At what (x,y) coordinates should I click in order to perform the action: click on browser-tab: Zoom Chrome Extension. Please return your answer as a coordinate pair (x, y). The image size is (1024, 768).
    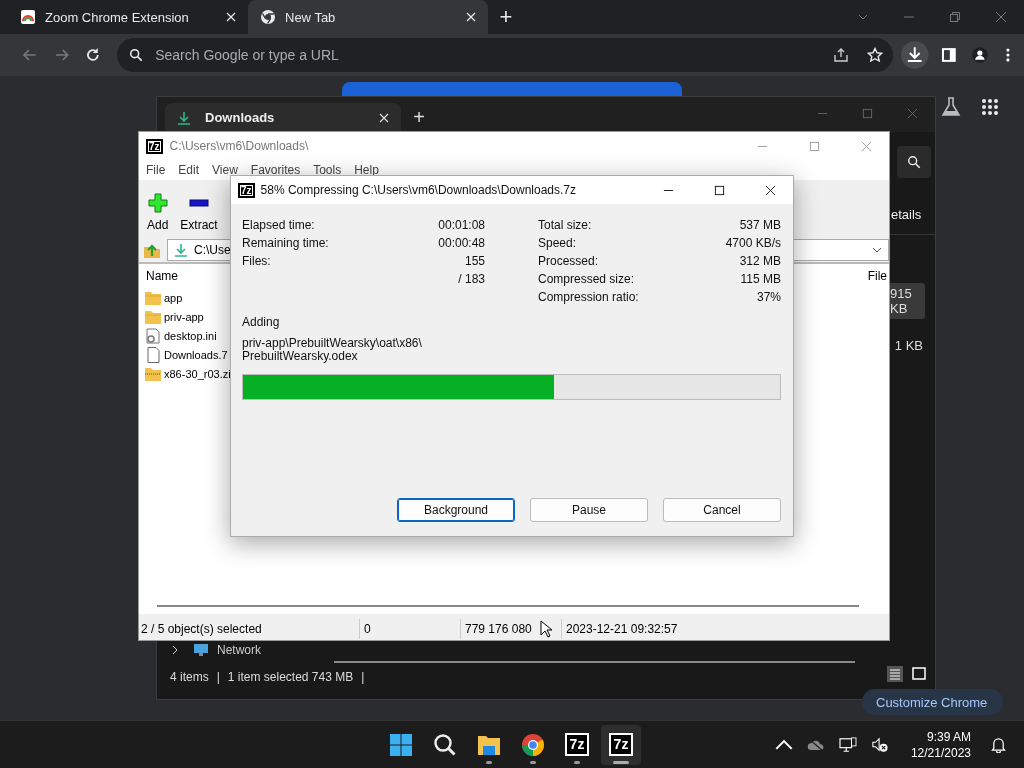
    Looking at the image, I should click on (128, 17).